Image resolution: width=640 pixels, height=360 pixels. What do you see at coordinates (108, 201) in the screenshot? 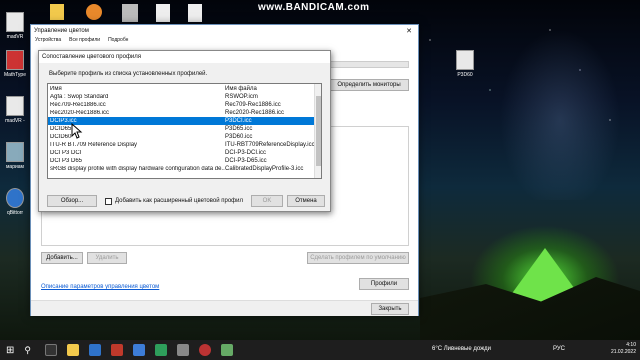
I see `advanced-profile-checkbox` at bounding box center [108, 201].